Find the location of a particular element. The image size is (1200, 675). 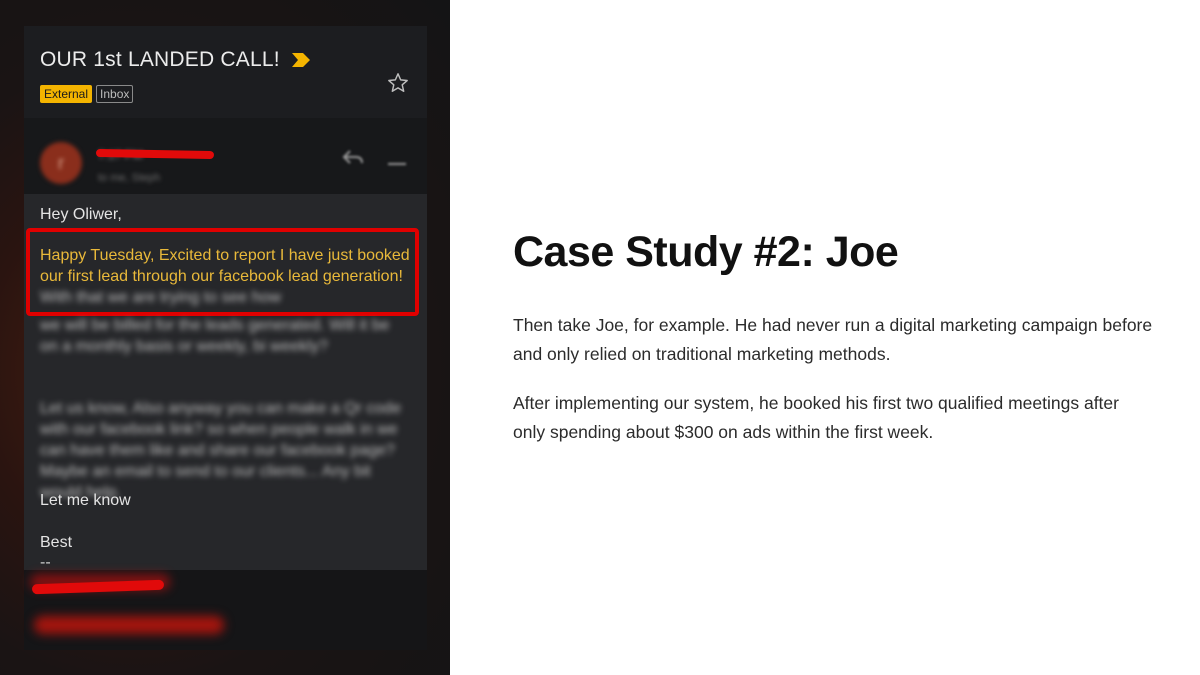

sender-row: r 7:17 PM to me, Steph is located at coordinates (225, 156).